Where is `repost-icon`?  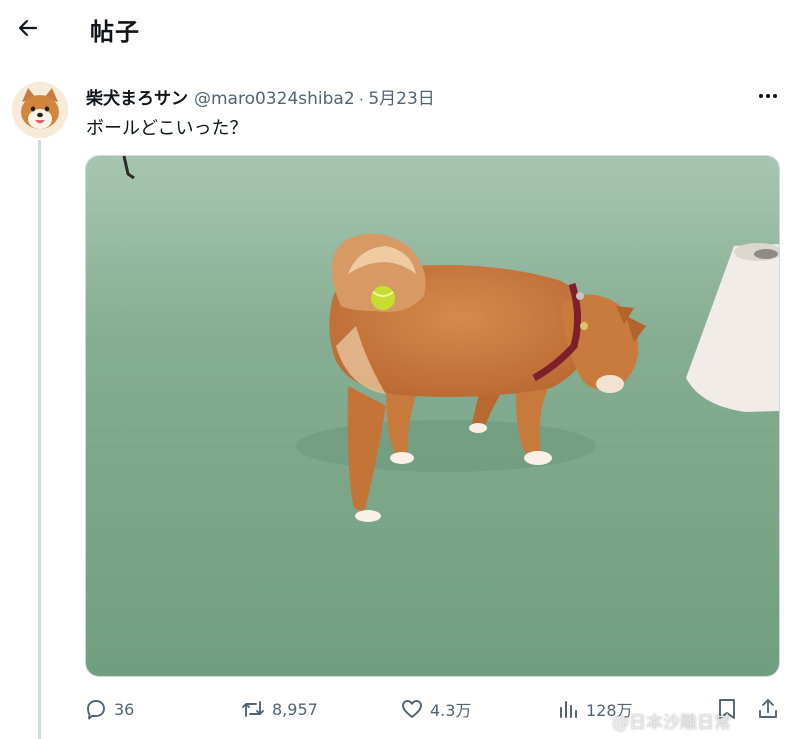 repost-icon is located at coordinates (253, 709).